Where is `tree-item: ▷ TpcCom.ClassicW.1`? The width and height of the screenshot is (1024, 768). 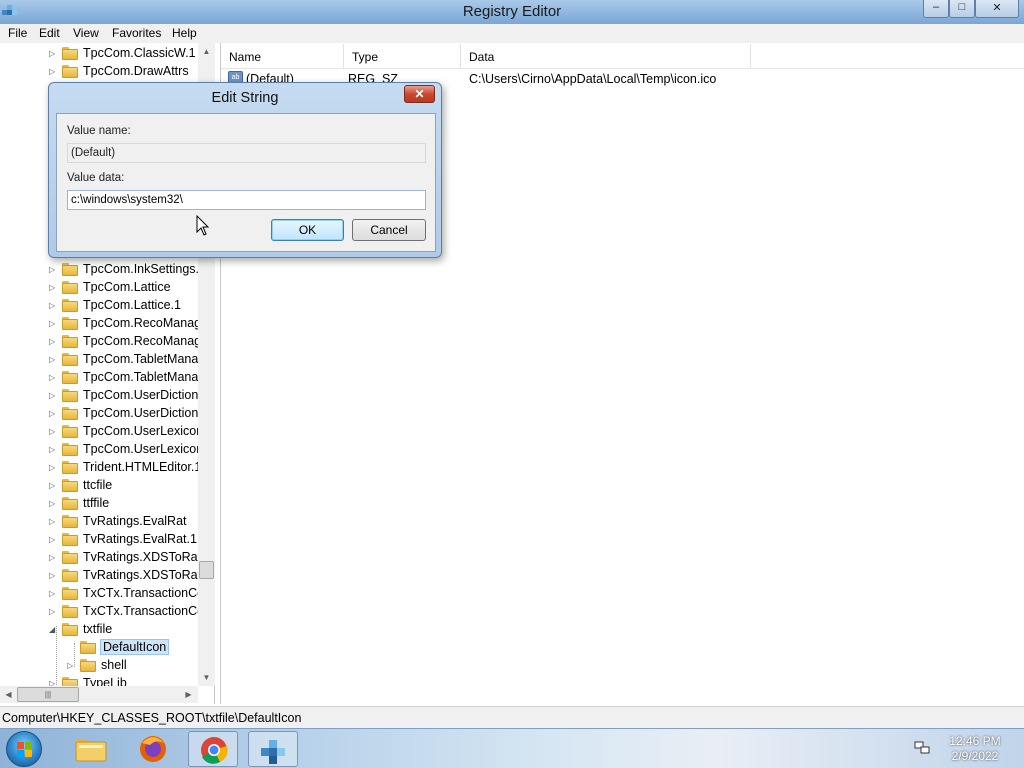
tree-item: ▷ TpcCom.ClassicW.1 is located at coordinates (100, 54).